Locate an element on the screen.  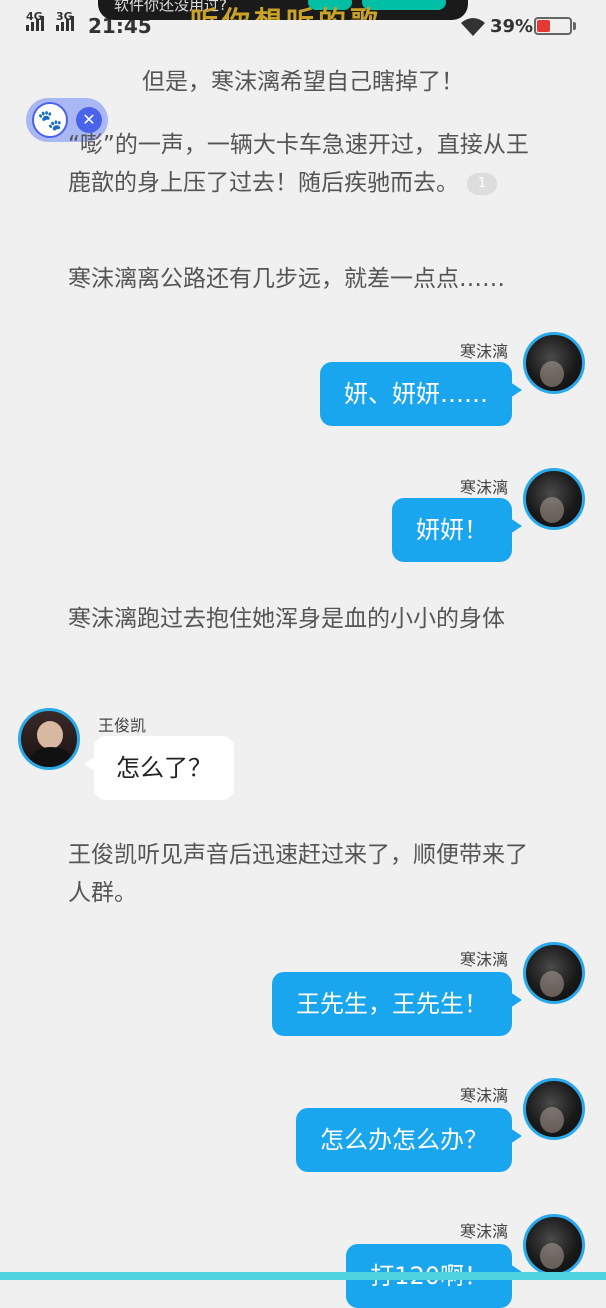
signal-icon is located at coordinates (35, 23).